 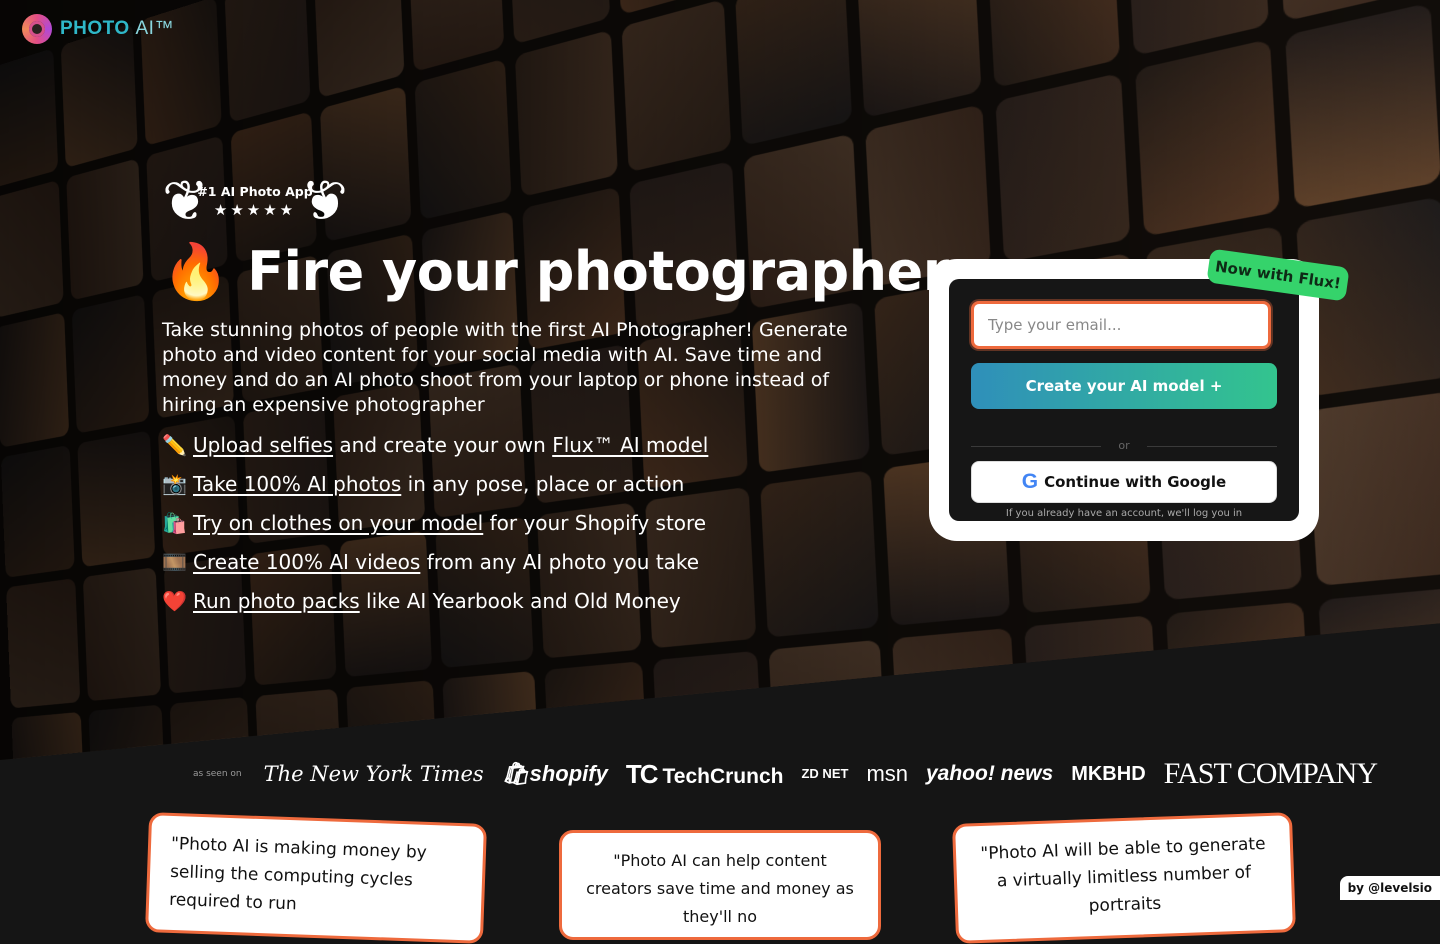 I want to click on author-credit-link: by @levelsio, so click(x=1389, y=888).